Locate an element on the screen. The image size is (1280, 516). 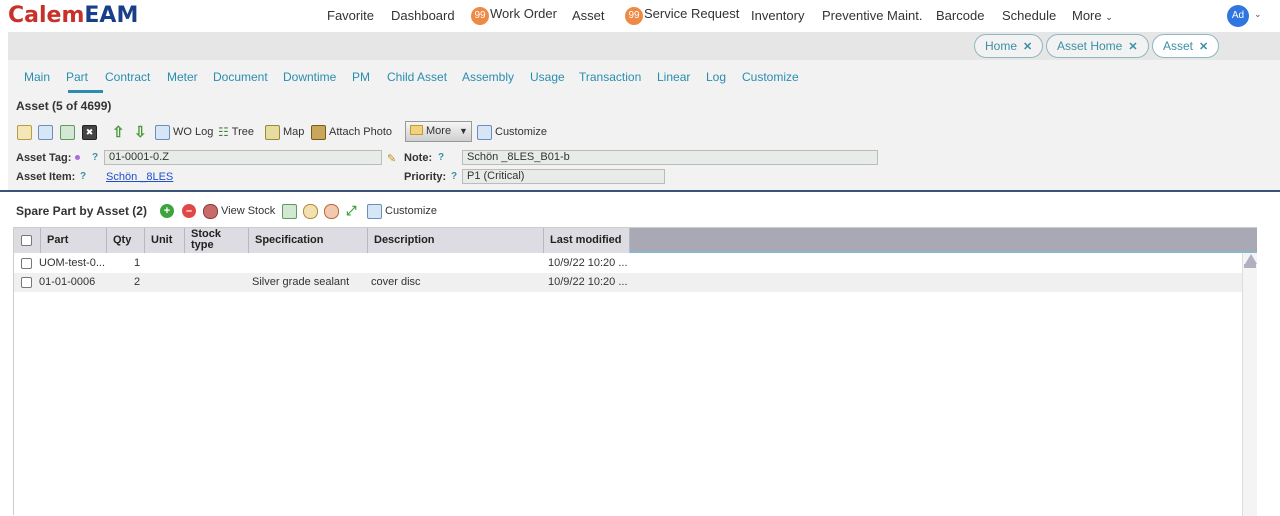
tree-label: Tree is located at coordinates (242, 132).